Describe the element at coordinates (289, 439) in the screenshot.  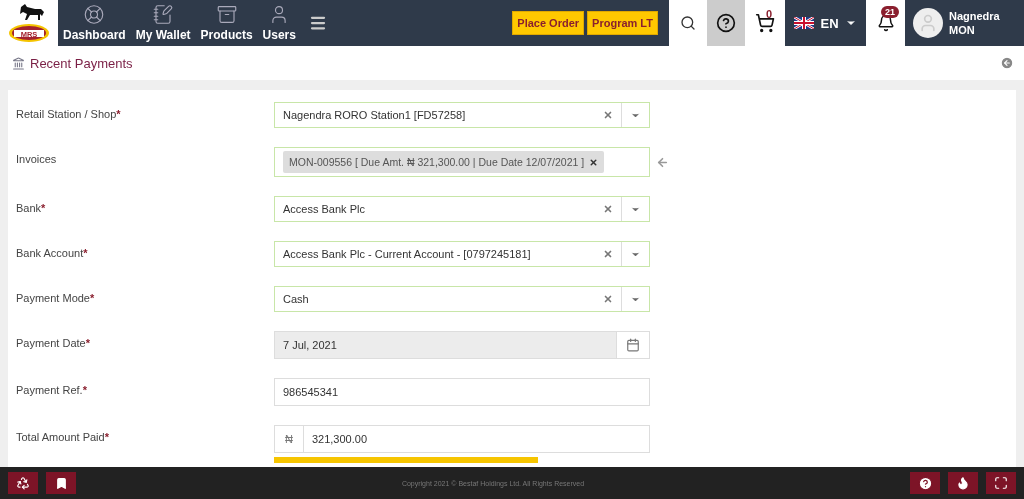
I see `currency-prefix: ₦` at that location.